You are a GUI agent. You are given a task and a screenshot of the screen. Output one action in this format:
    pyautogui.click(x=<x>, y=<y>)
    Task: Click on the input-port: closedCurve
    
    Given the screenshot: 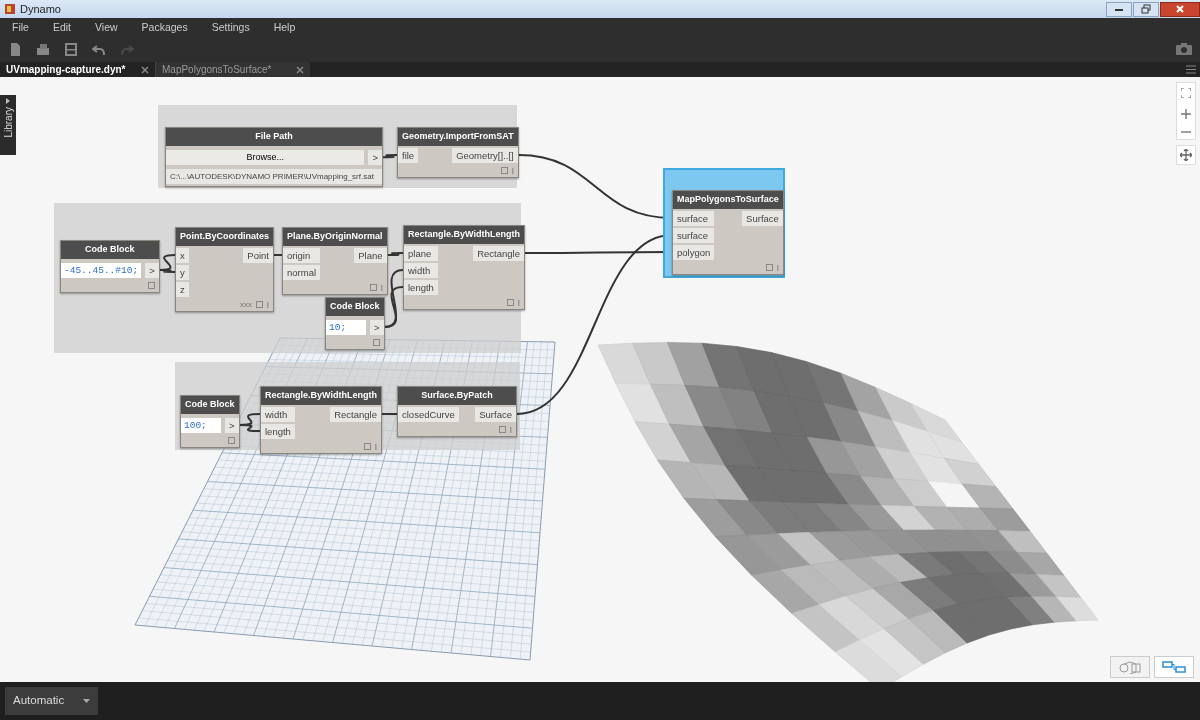 What is the action you would take?
    pyautogui.click(x=428, y=414)
    